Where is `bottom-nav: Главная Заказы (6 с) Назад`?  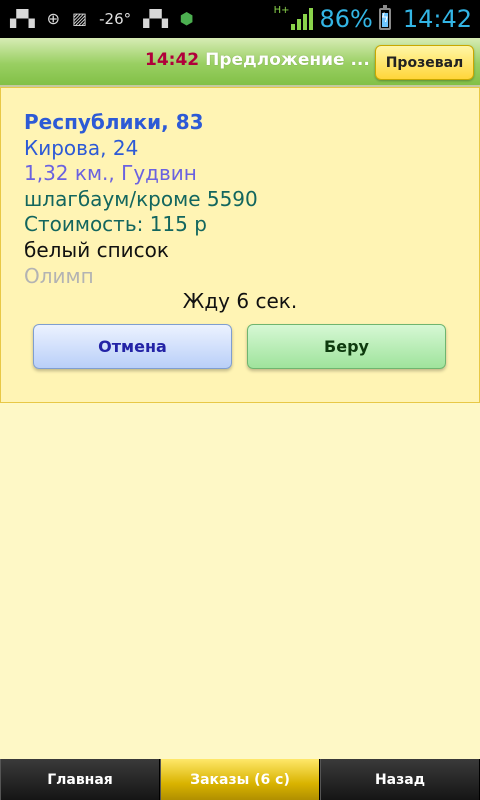 bottom-nav: Главная Заказы (6 с) Назад is located at coordinates (240, 779).